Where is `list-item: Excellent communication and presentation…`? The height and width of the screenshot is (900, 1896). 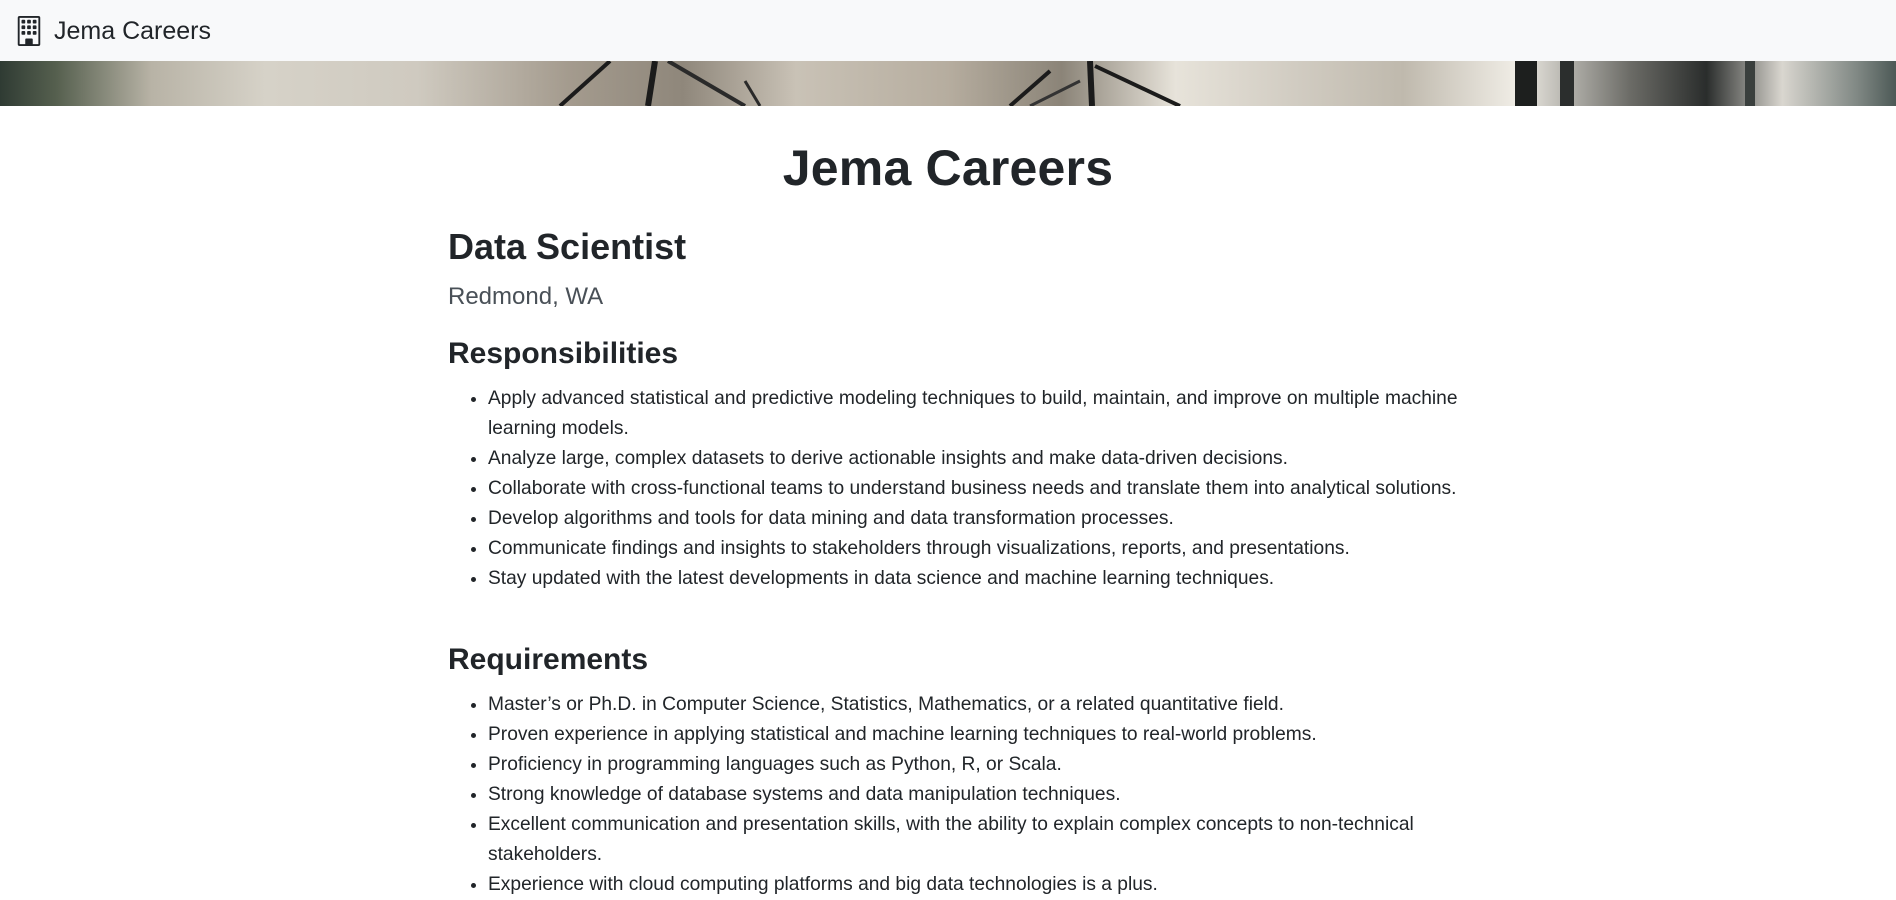
list-item: Excellent communication and presentation… is located at coordinates (978, 840).